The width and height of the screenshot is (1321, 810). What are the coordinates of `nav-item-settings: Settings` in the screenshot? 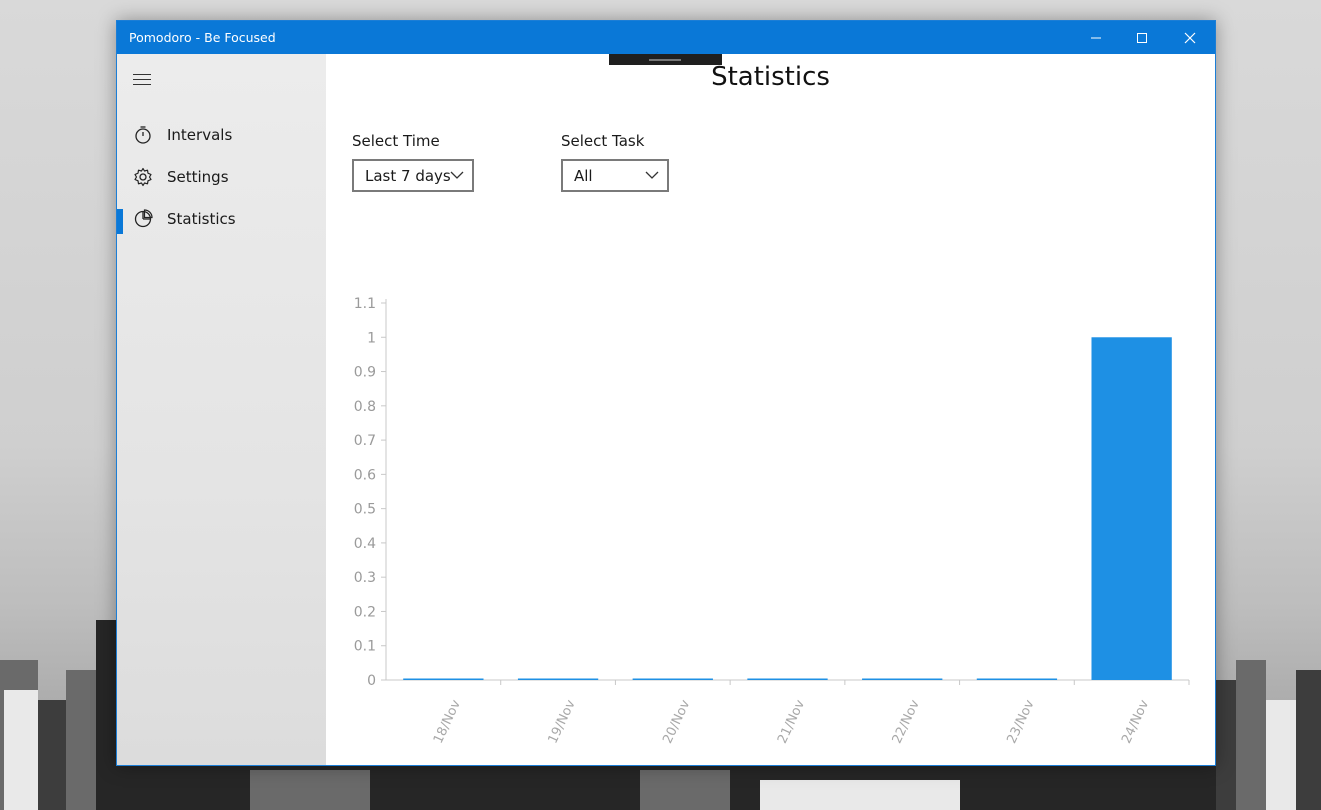 It's located at (221, 177).